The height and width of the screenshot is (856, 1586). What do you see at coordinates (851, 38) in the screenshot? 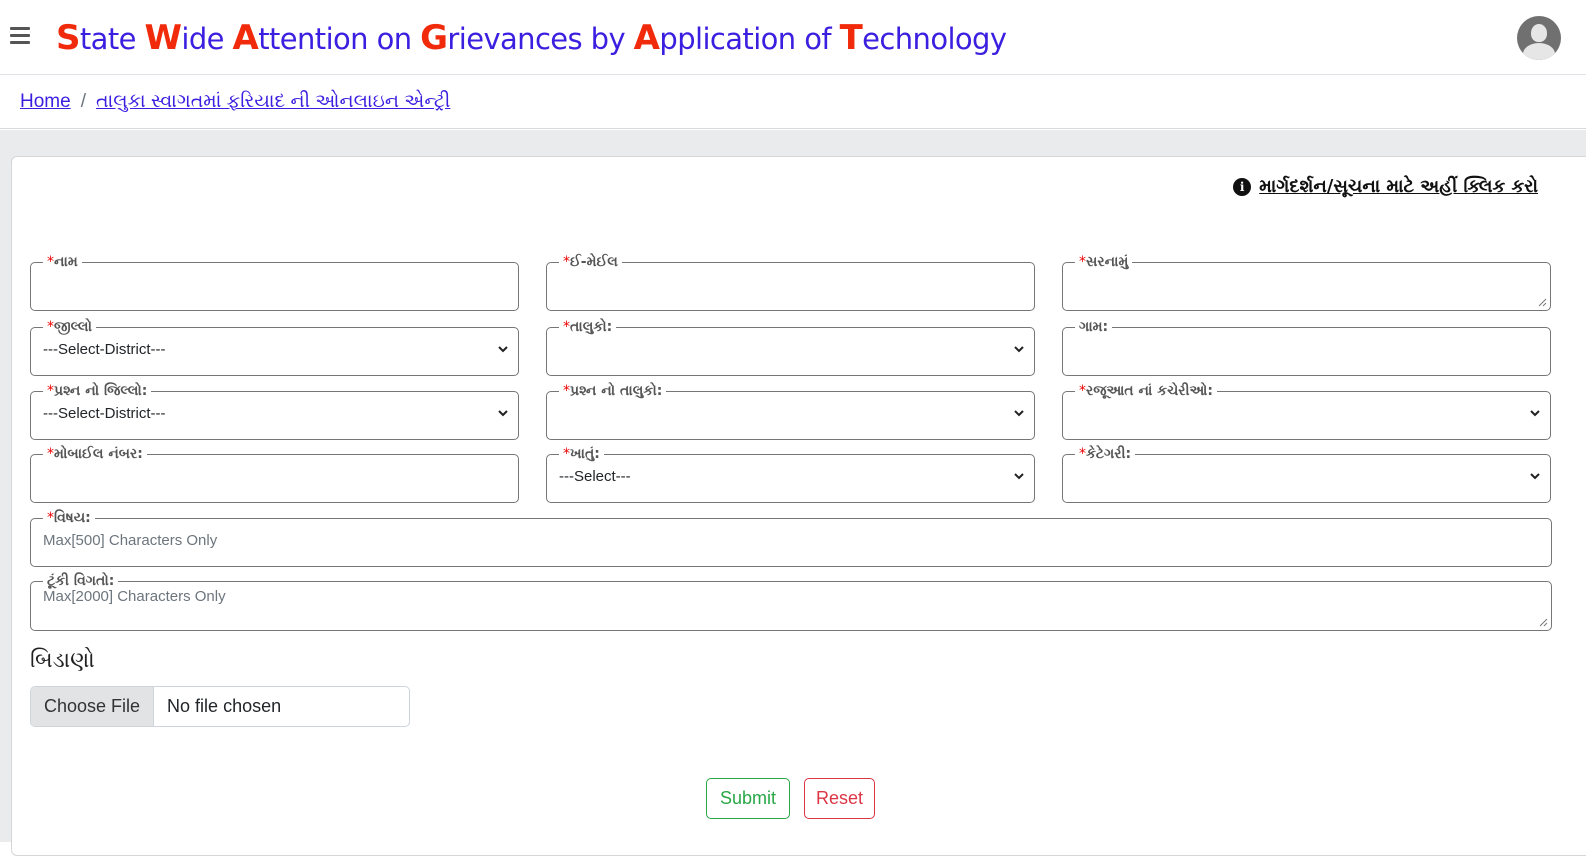
I see `title-capital-letter: T` at bounding box center [851, 38].